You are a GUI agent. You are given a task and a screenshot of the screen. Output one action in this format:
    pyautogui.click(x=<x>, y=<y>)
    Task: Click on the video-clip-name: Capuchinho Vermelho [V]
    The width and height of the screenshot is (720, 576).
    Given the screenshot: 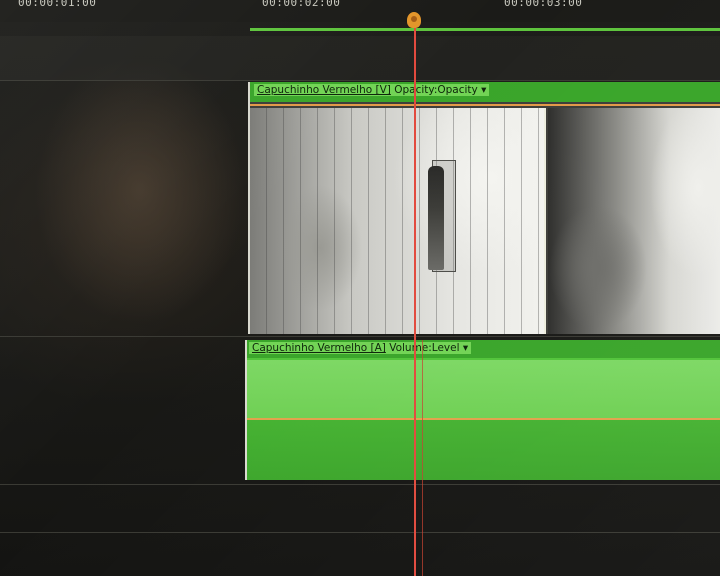 What is the action you would take?
    pyautogui.click(x=324, y=90)
    